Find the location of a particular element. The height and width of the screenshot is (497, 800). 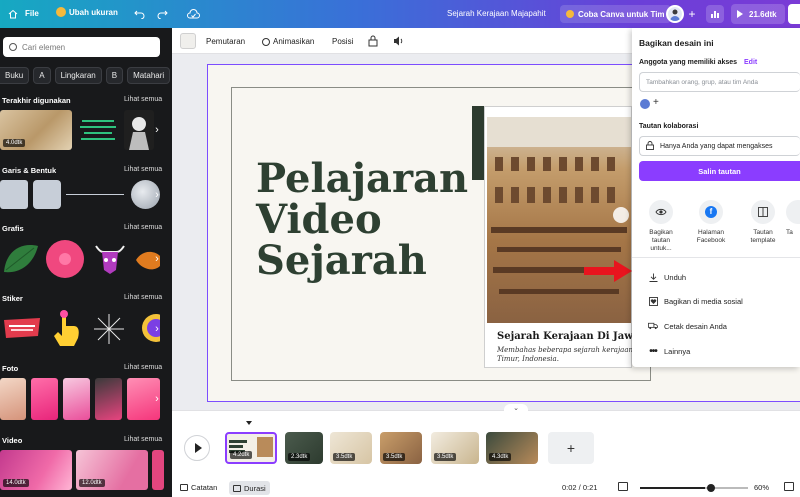

fullscreen-icon is located at coordinates (623, 486).